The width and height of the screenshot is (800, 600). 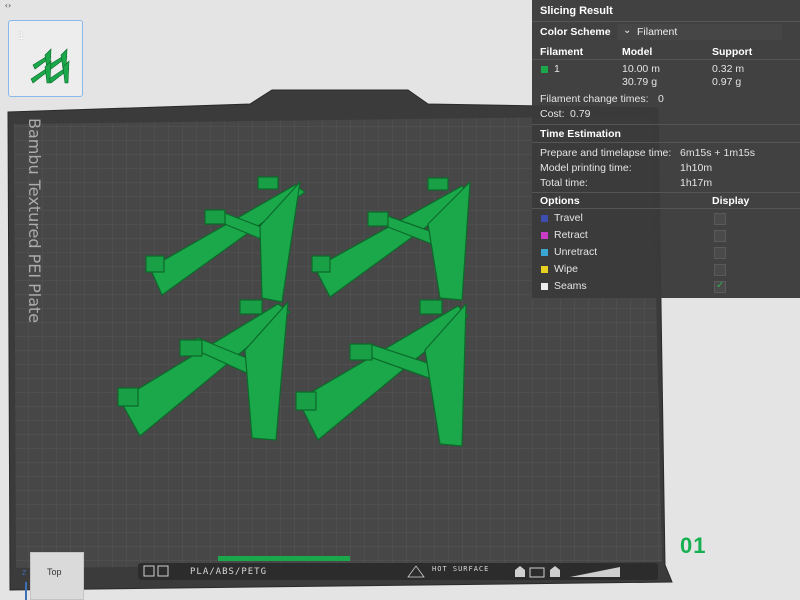 I want to click on cost-label: Cost:, so click(x=552, y=114).